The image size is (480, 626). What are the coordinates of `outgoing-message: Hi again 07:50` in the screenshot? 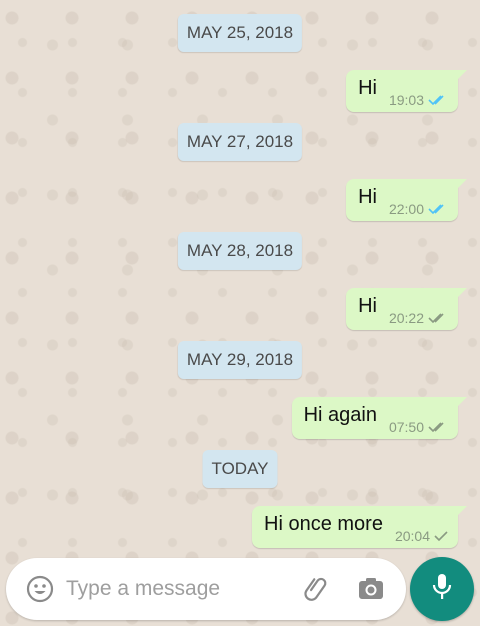 It's located at (379, 418).